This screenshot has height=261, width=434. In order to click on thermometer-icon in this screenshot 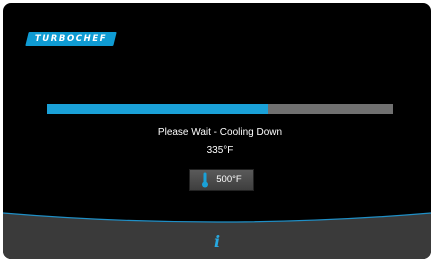, I will do `click(205, 180)`.